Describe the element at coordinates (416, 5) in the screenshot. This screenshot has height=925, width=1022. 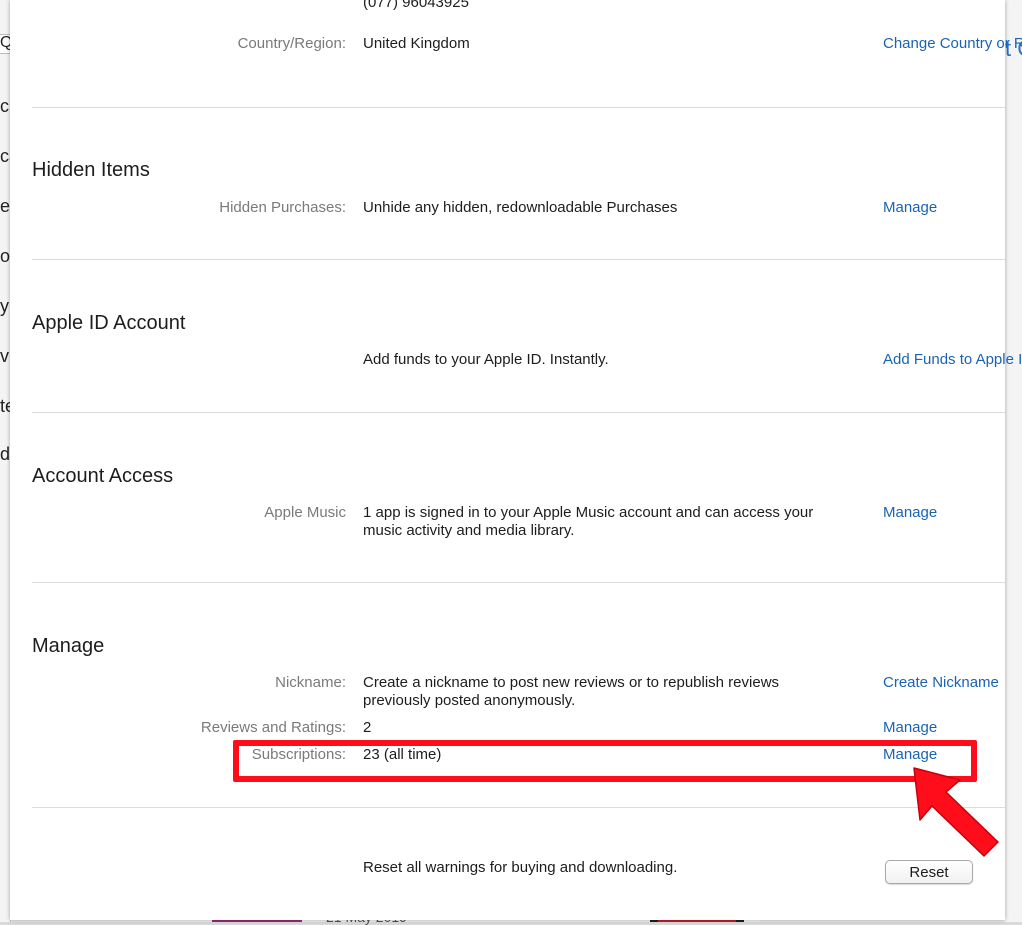
I see `phone-number: (077) 96043925` at that location.